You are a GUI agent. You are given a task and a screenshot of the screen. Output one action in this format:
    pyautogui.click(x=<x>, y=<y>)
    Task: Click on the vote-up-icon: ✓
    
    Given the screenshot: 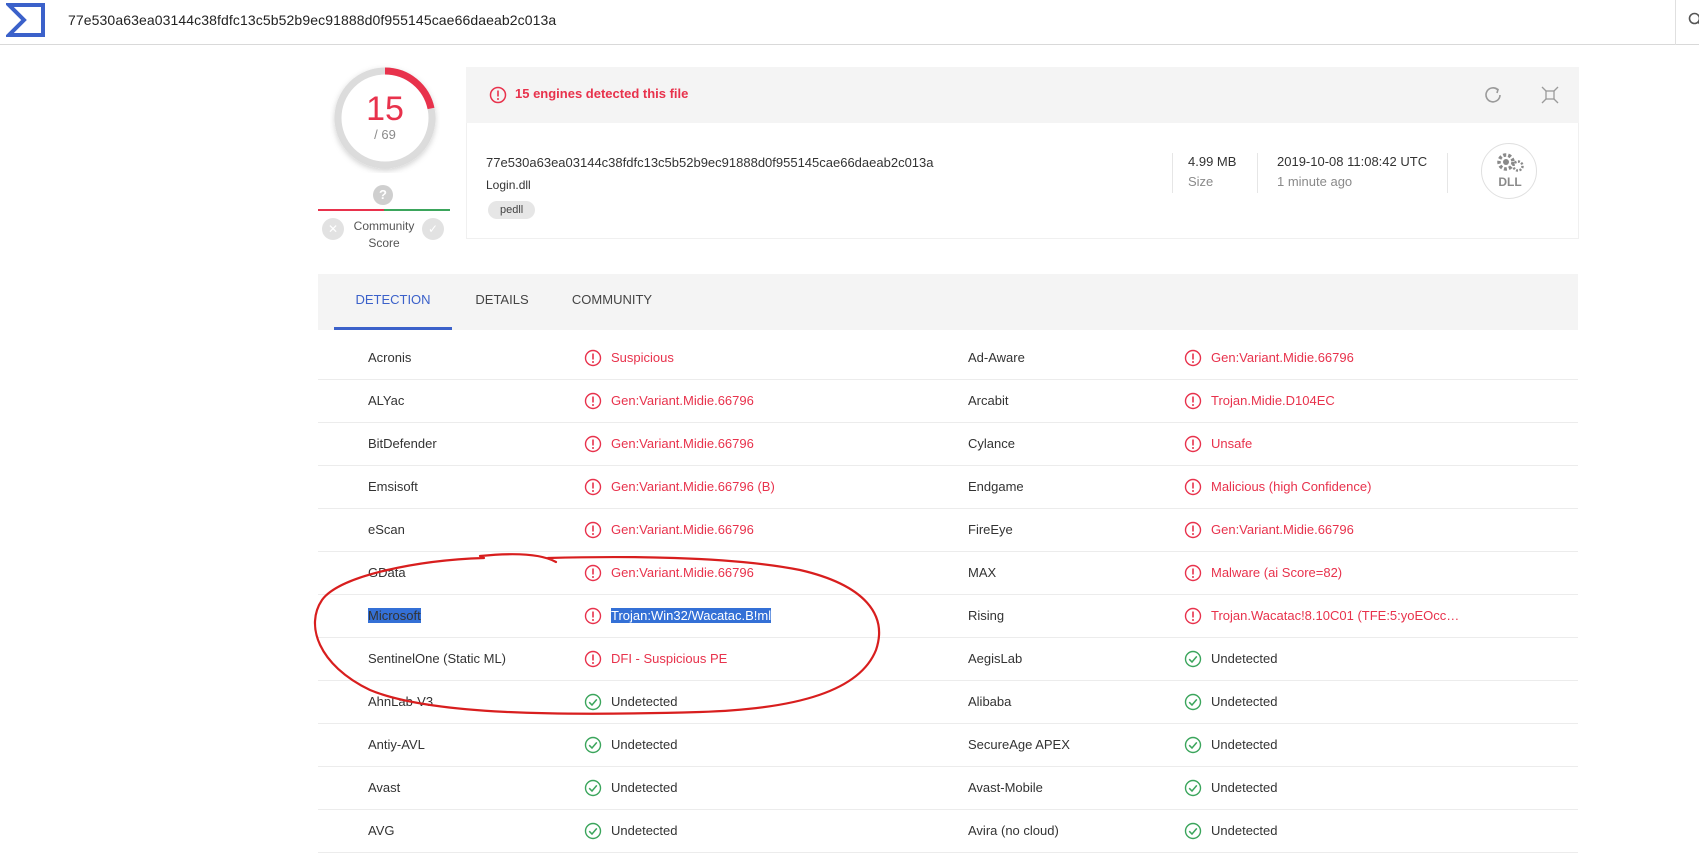 What is the action you would take?
    pyautogui.click(x=433, y=229)
    